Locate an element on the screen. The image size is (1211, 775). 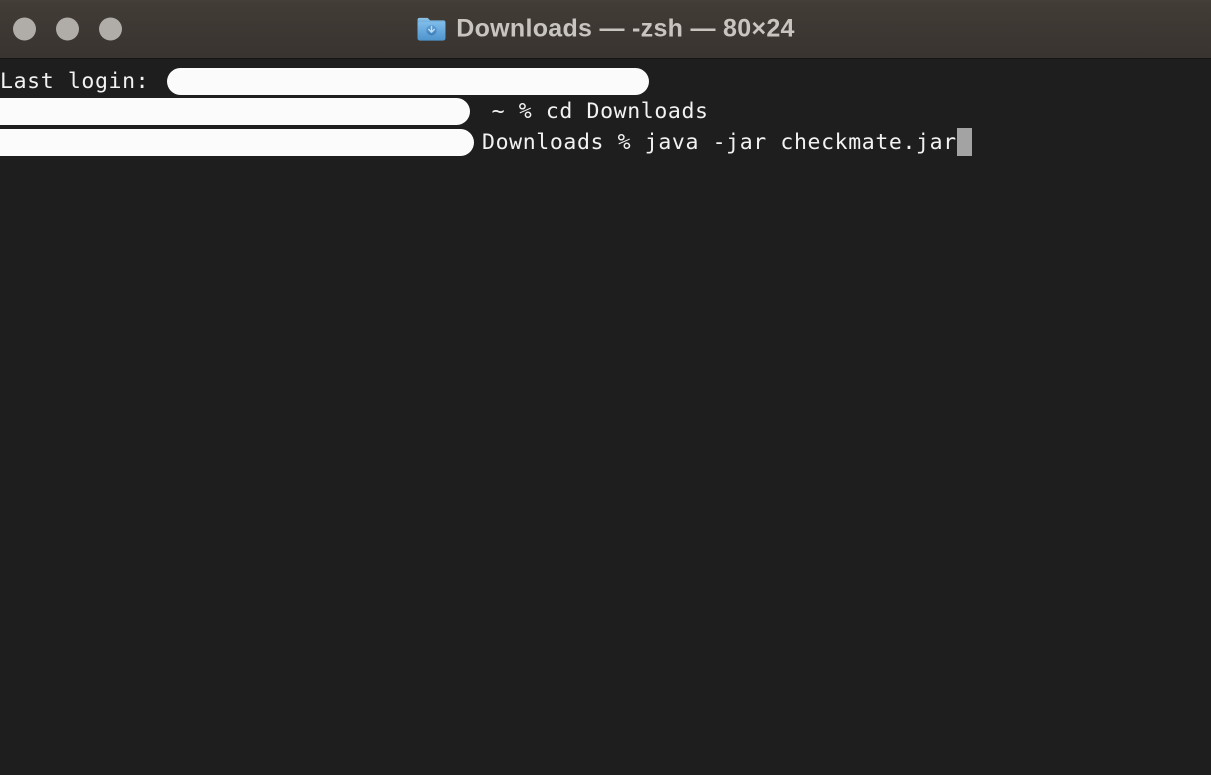
terminal-text-command: Downloads % java -jar checkmate.jar is located at coordinates (719, 142).